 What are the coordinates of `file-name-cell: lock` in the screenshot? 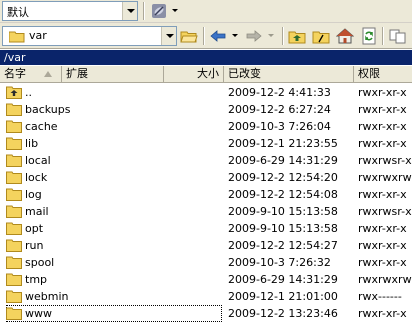 It's located at (114, 177).